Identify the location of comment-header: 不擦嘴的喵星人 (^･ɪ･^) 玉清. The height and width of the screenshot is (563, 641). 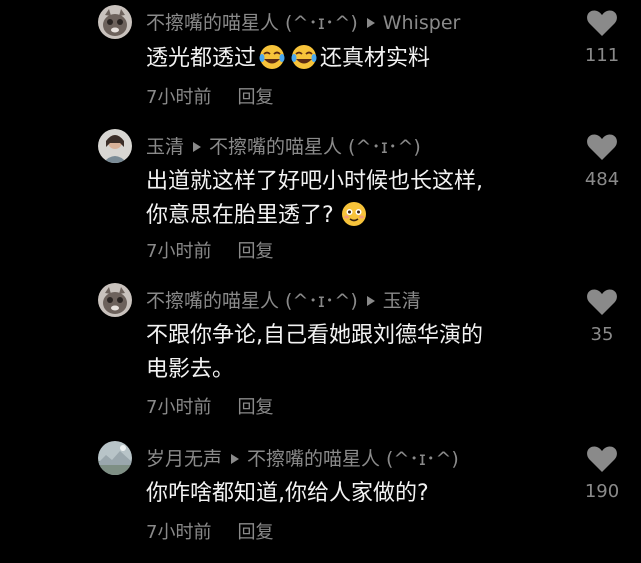
(283, 301).